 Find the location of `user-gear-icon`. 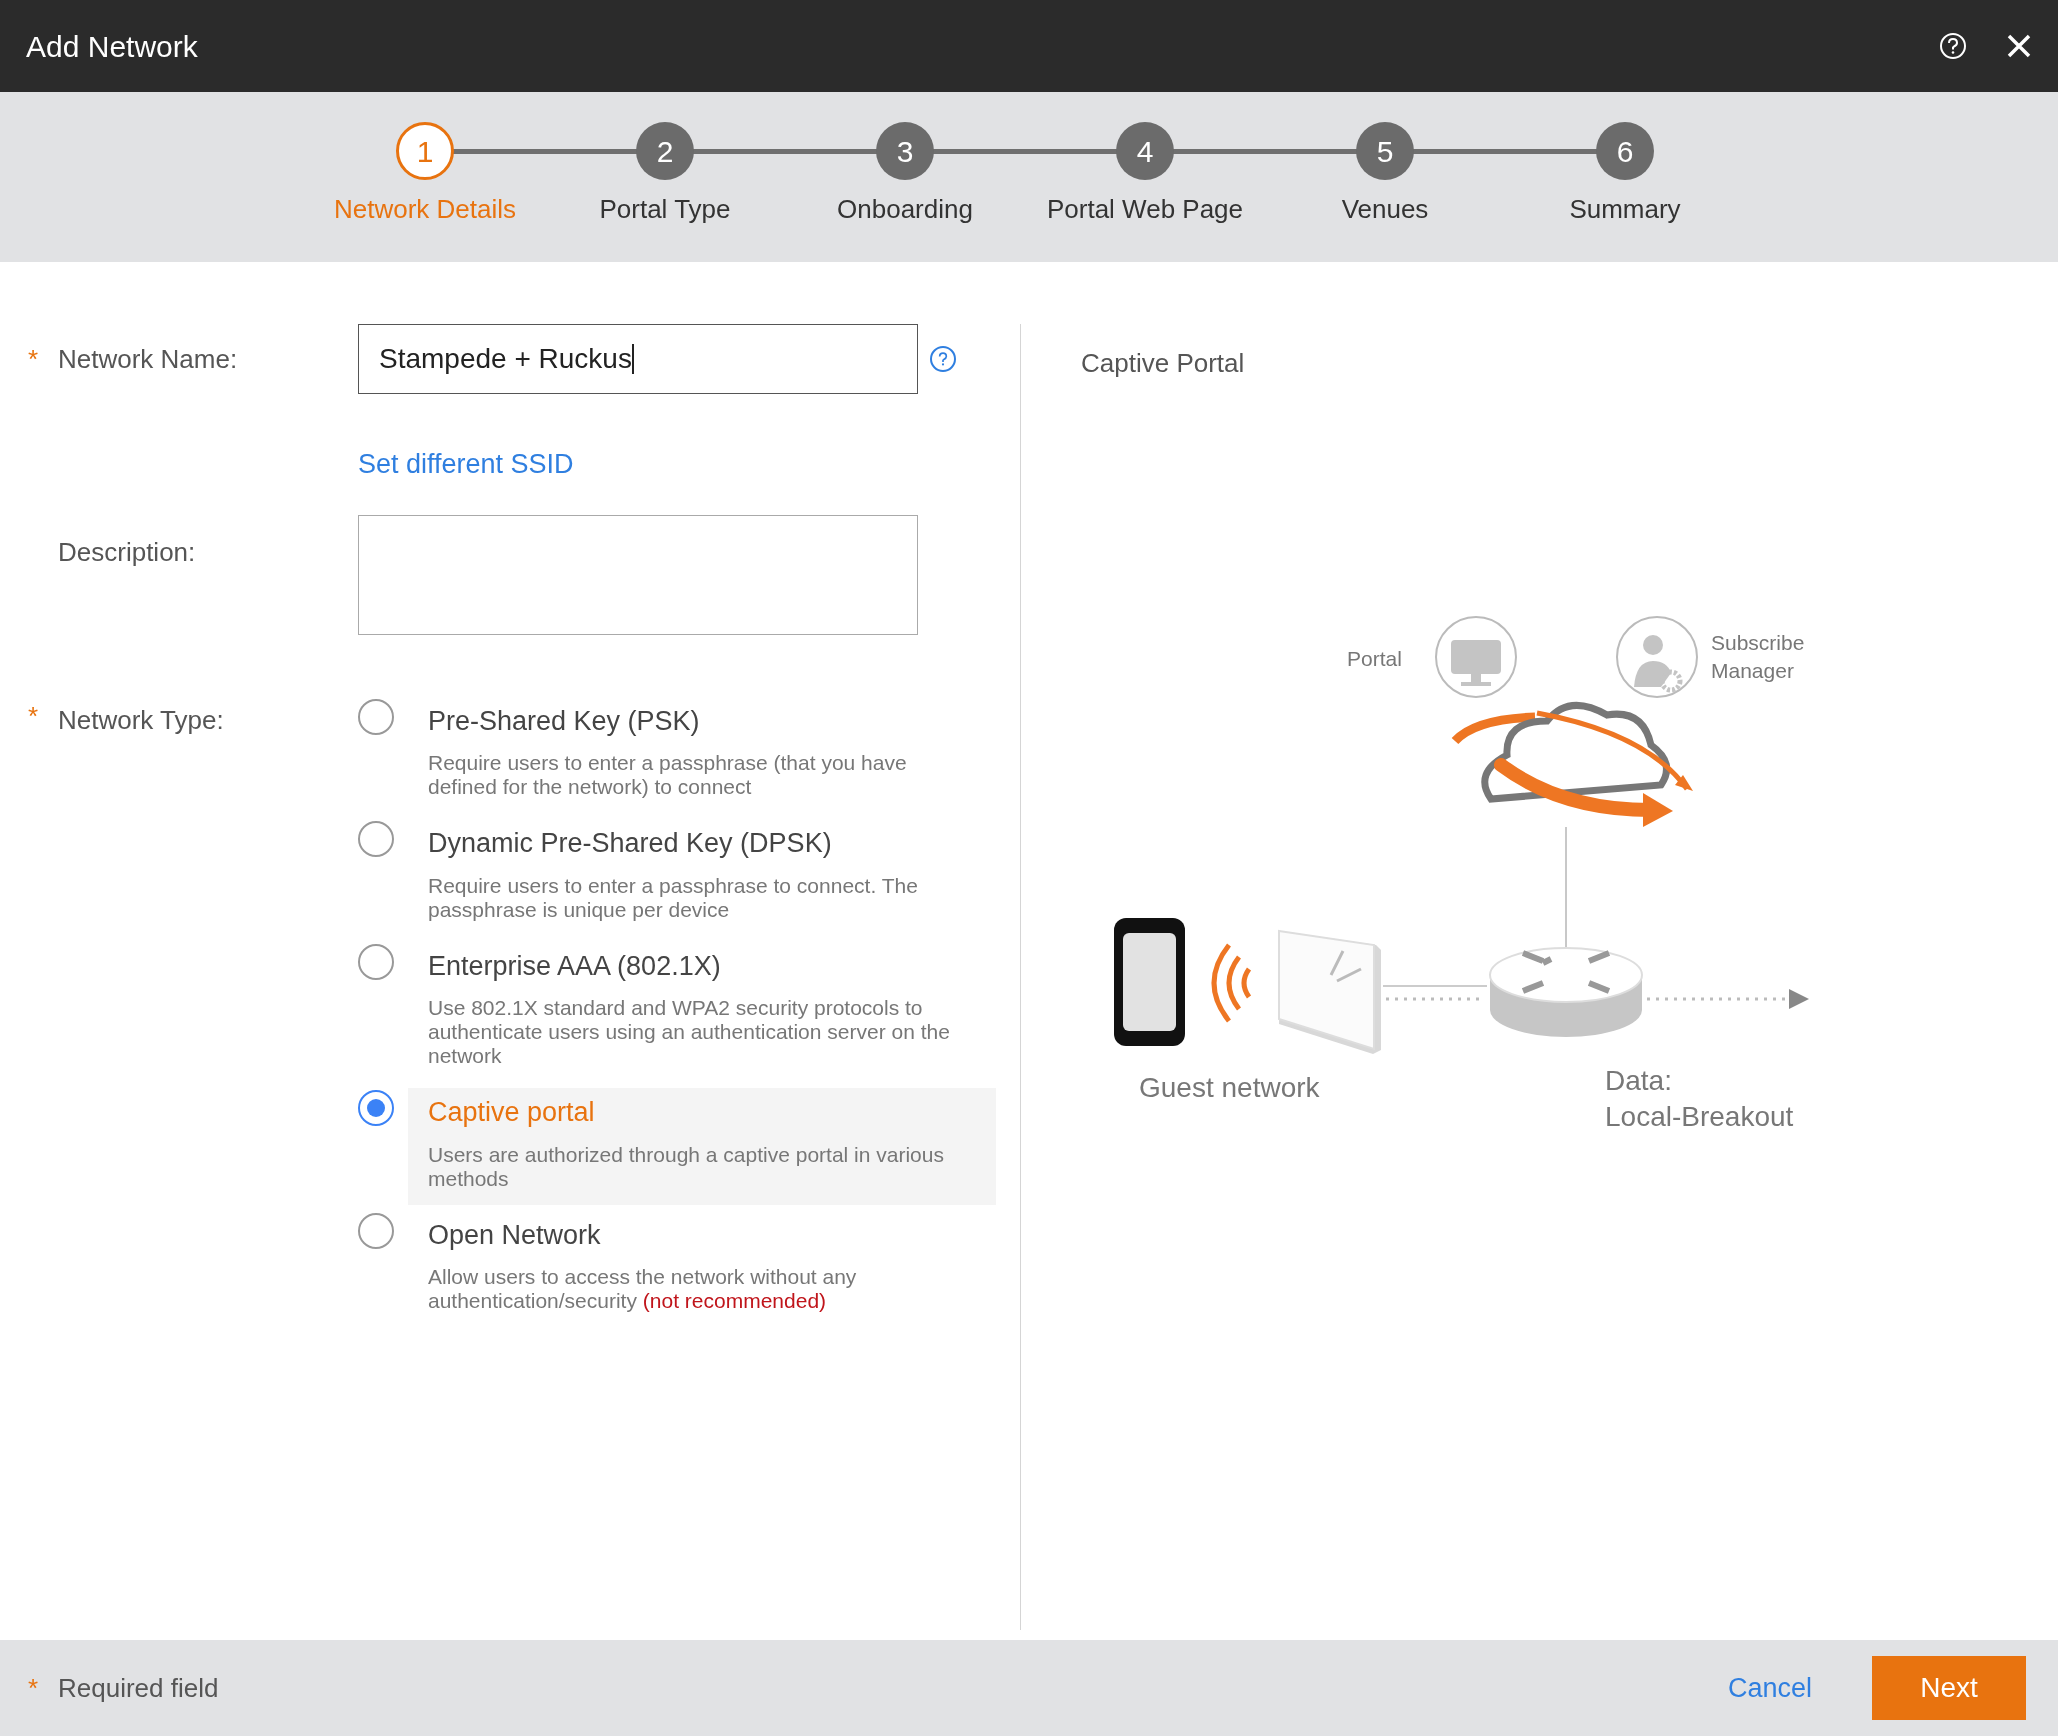

user-gear-icon is located at coordinates (1657, 657).